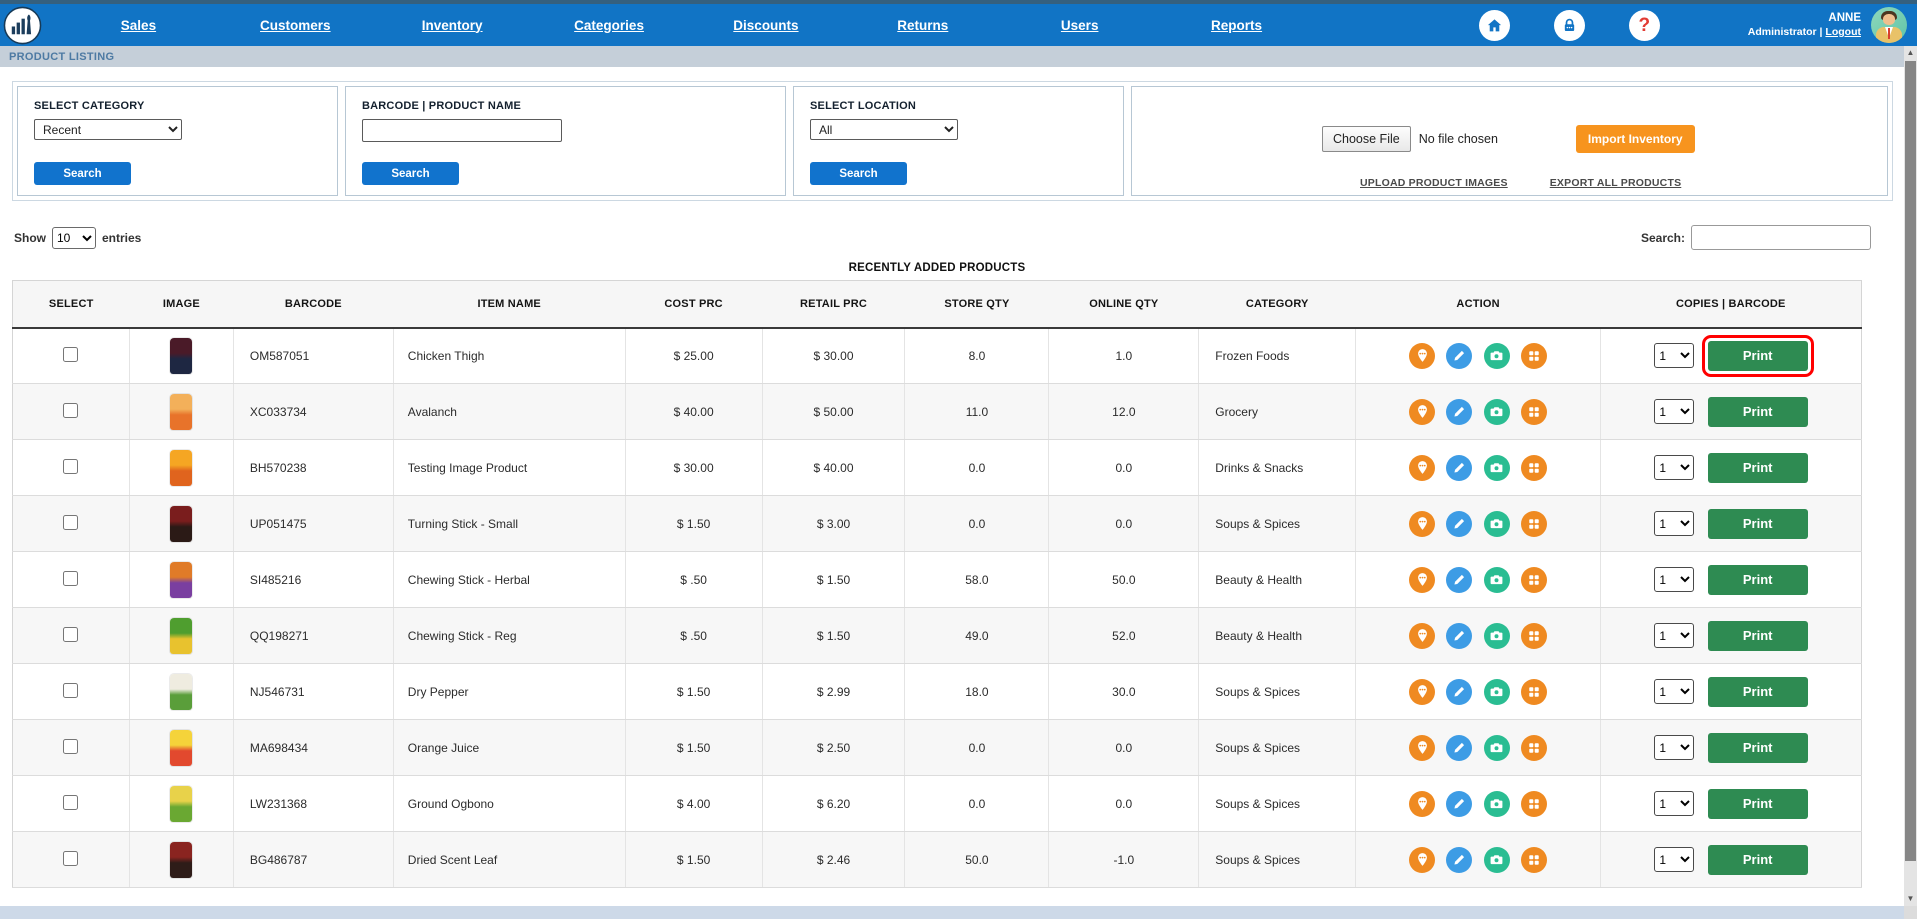 Image resolution: width=1917 pixels, height=919 pixels. Describe the element at coordinates (766, 25) in the screenshot. I see `nav-item-discounts: Discounts` at that location.